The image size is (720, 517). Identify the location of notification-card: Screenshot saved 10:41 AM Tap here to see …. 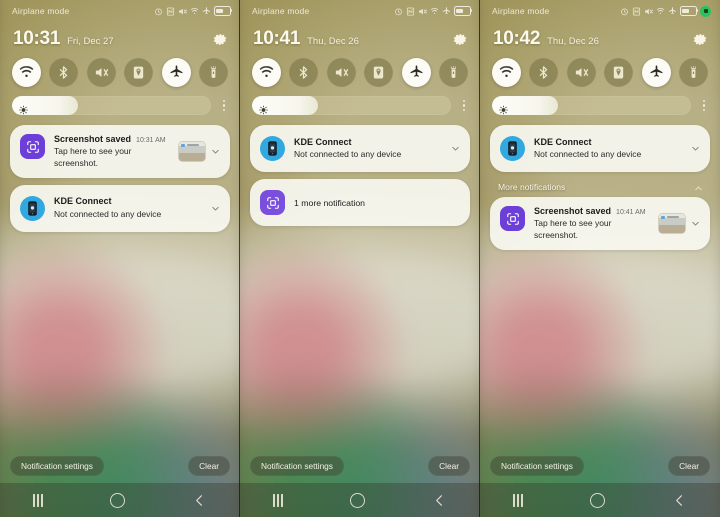
(600, 223).